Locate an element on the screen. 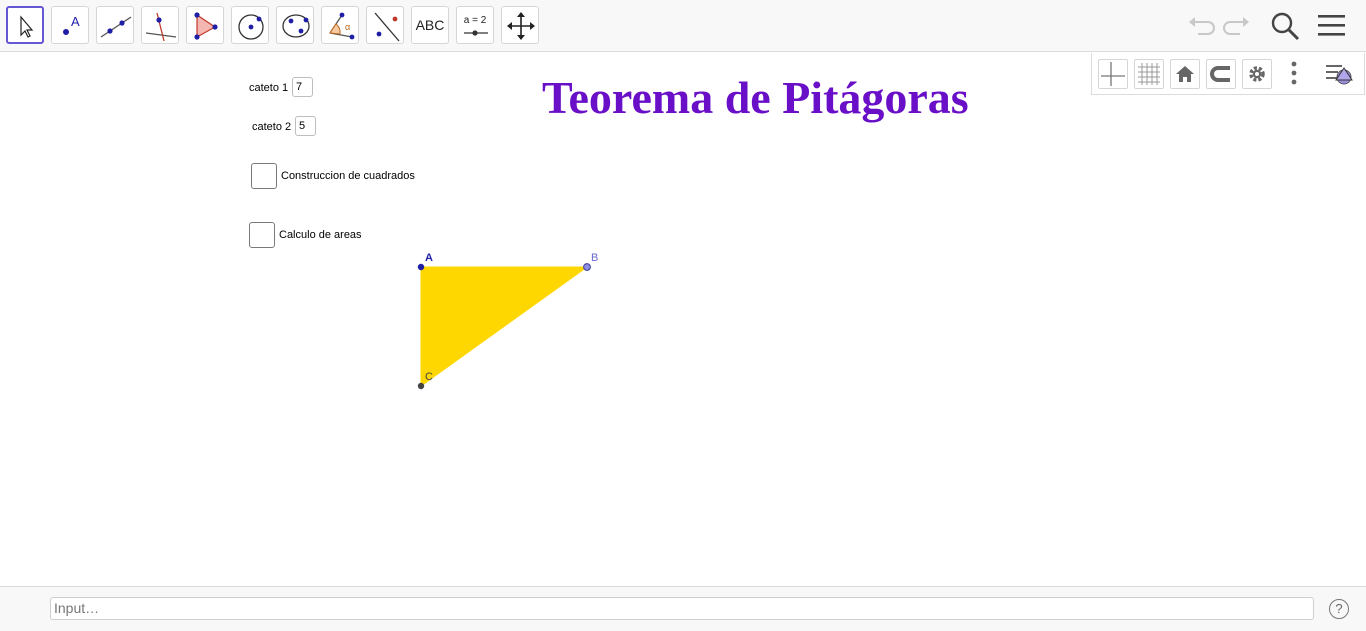 This screenshot has height=631, width=1366. move-tool-button is located at coordinates (25, 25).